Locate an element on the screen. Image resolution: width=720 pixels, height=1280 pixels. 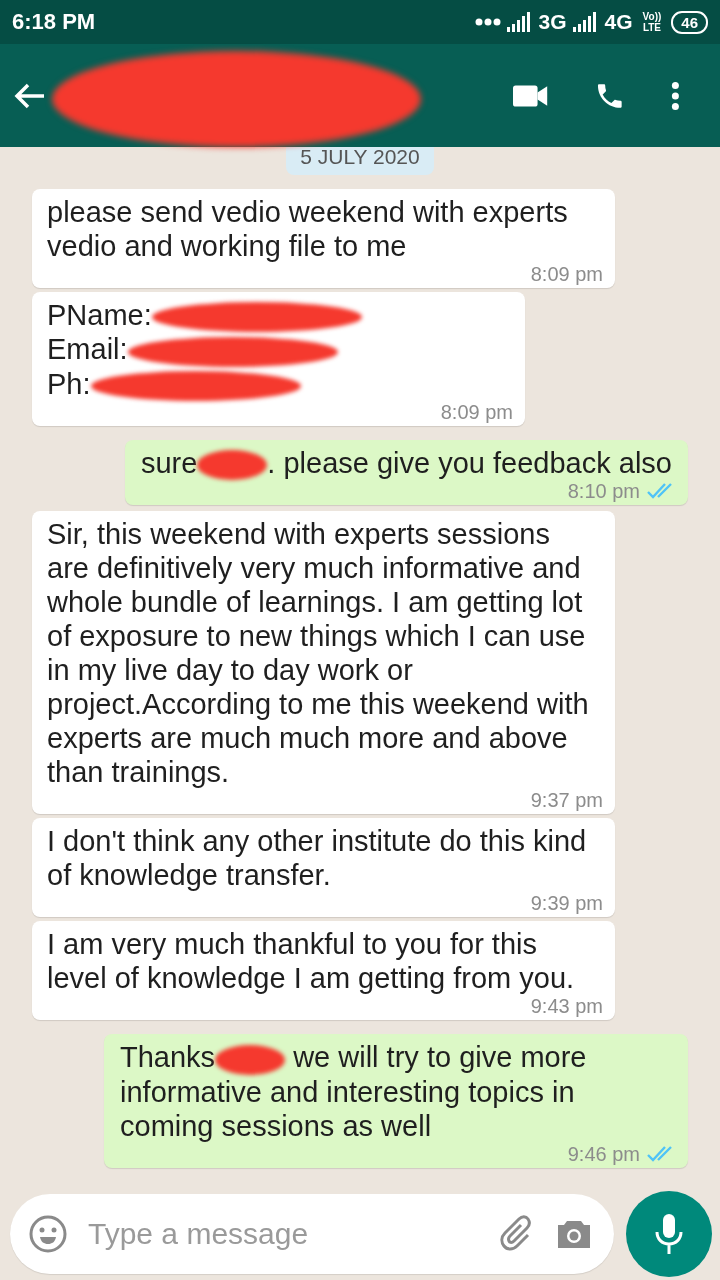
message-field: Type a message is located at coordinates (312, 1234).